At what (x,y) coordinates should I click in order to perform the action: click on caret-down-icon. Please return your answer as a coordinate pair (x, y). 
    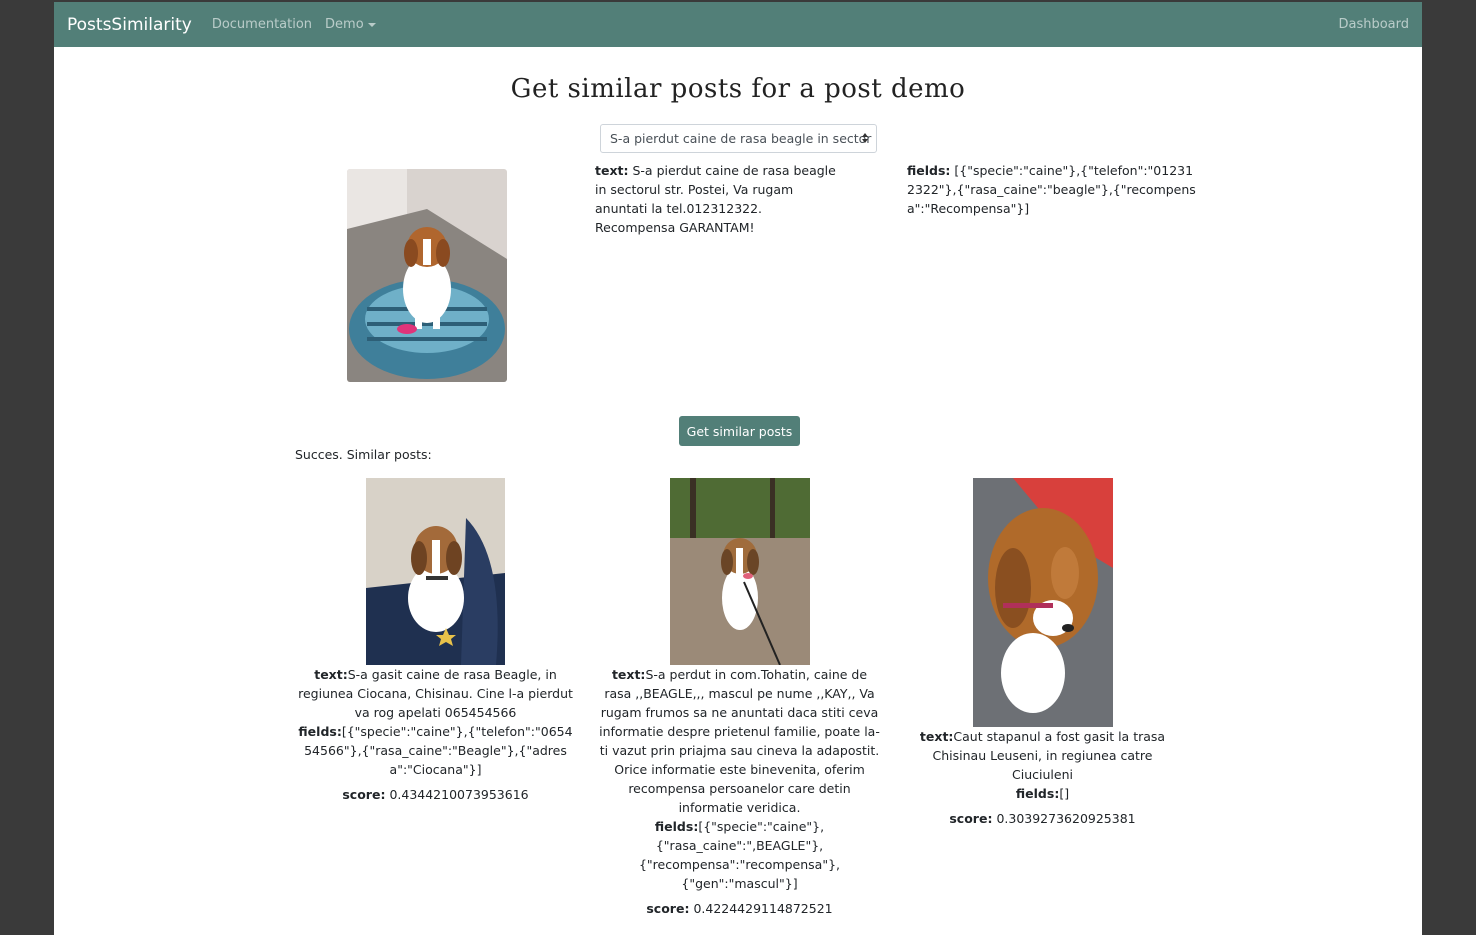
    Looking at the image, I should click on (371, 24).